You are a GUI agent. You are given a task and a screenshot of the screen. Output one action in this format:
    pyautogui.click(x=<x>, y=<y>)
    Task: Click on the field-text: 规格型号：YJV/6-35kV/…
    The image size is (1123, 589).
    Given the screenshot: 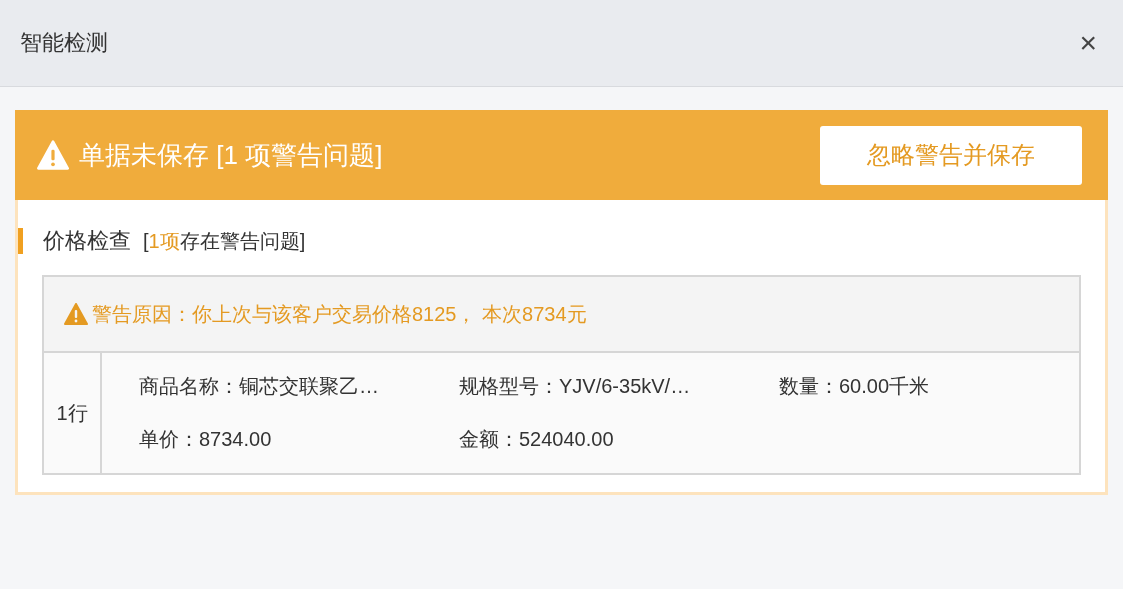 What is the action you would take?
    pyautogui.click(x=575, y=386)
    